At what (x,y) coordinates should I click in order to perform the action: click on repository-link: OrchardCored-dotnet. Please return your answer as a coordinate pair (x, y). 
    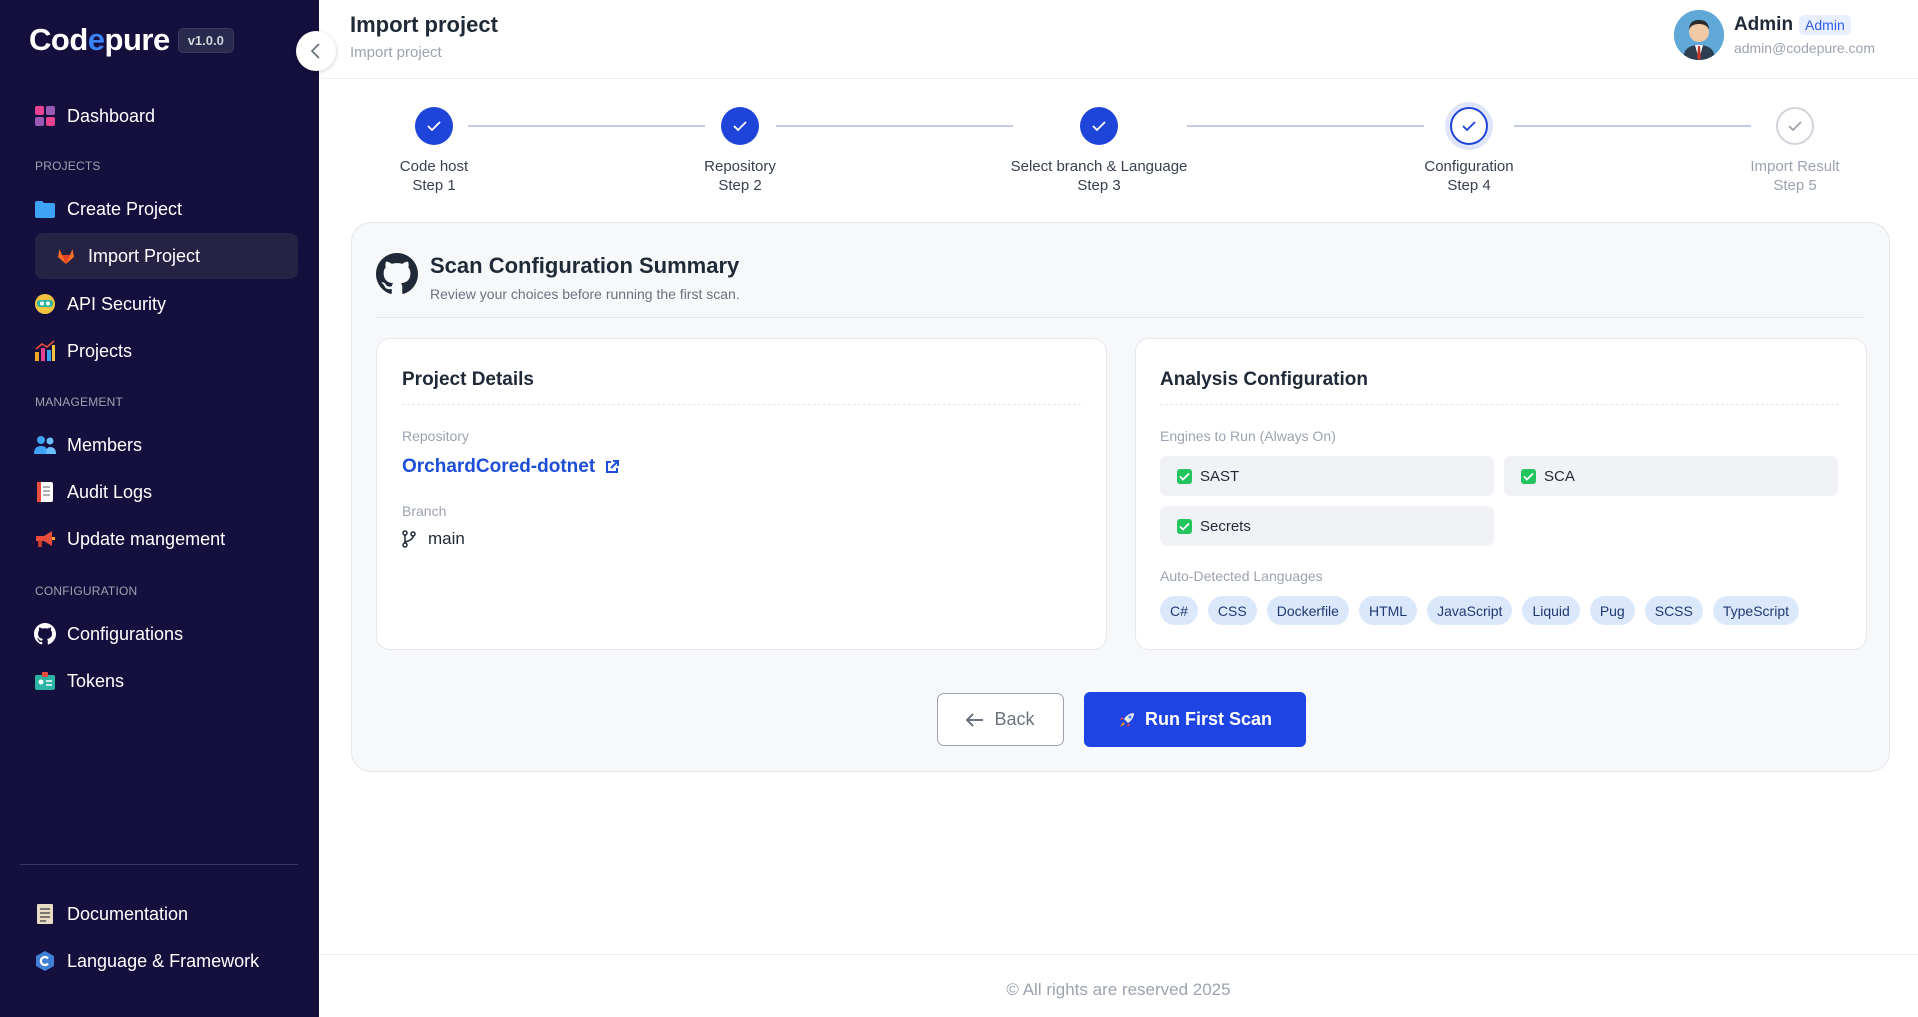
    Looking at the image, I should click on (511, 467).